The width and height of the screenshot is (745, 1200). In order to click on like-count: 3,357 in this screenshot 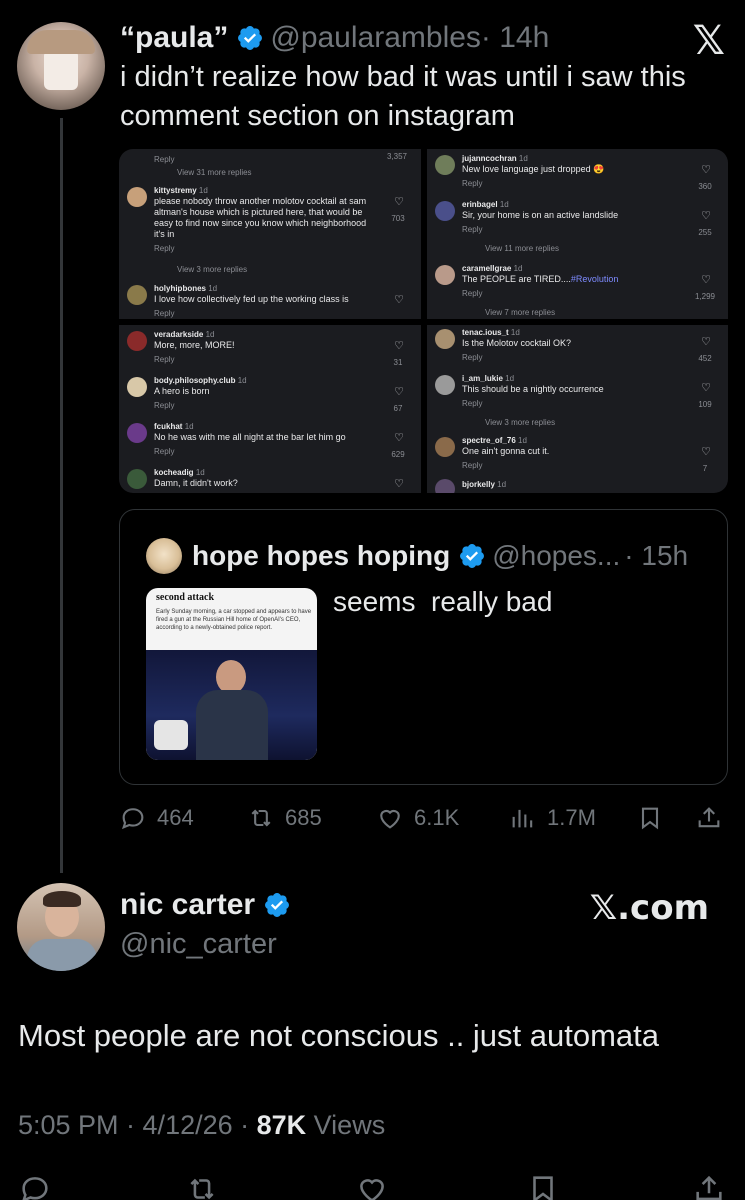, I will do `click(396, 156)`.